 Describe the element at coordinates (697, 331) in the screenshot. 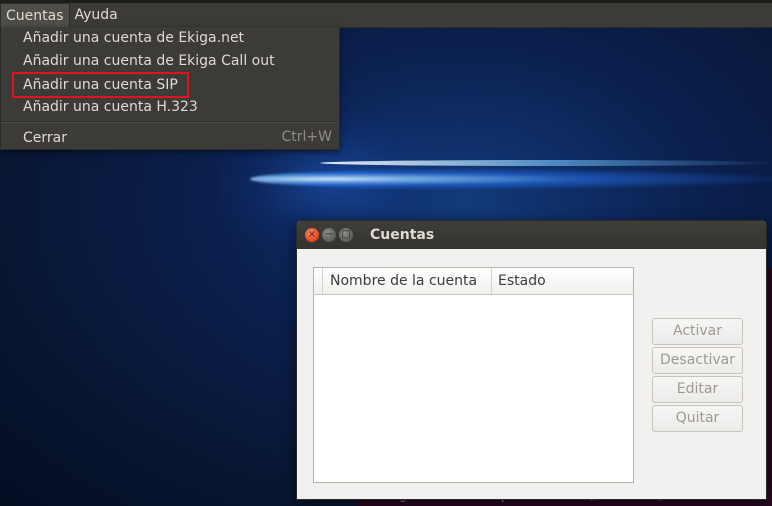

I see `activate-button: Activar` at that location.